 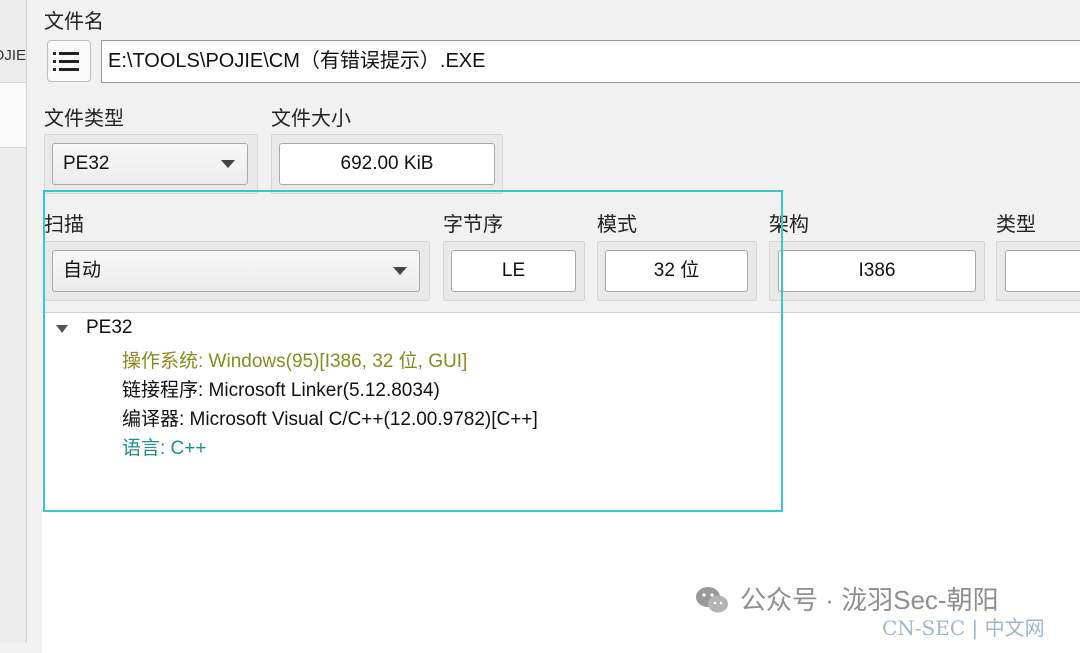 What do you see at coordinates (64, 225) in the screenshot?
I see `scan-label: 扫描` at bounding box center [64, 225].